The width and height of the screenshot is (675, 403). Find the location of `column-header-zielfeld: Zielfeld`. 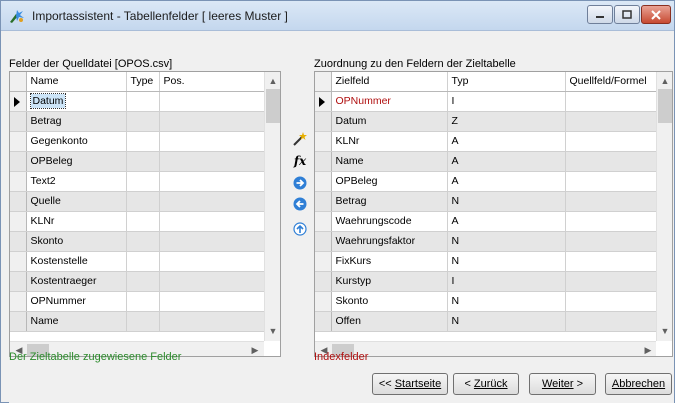

column-header-zielfeld: Zielfeld is located at coordinates (389, 82).